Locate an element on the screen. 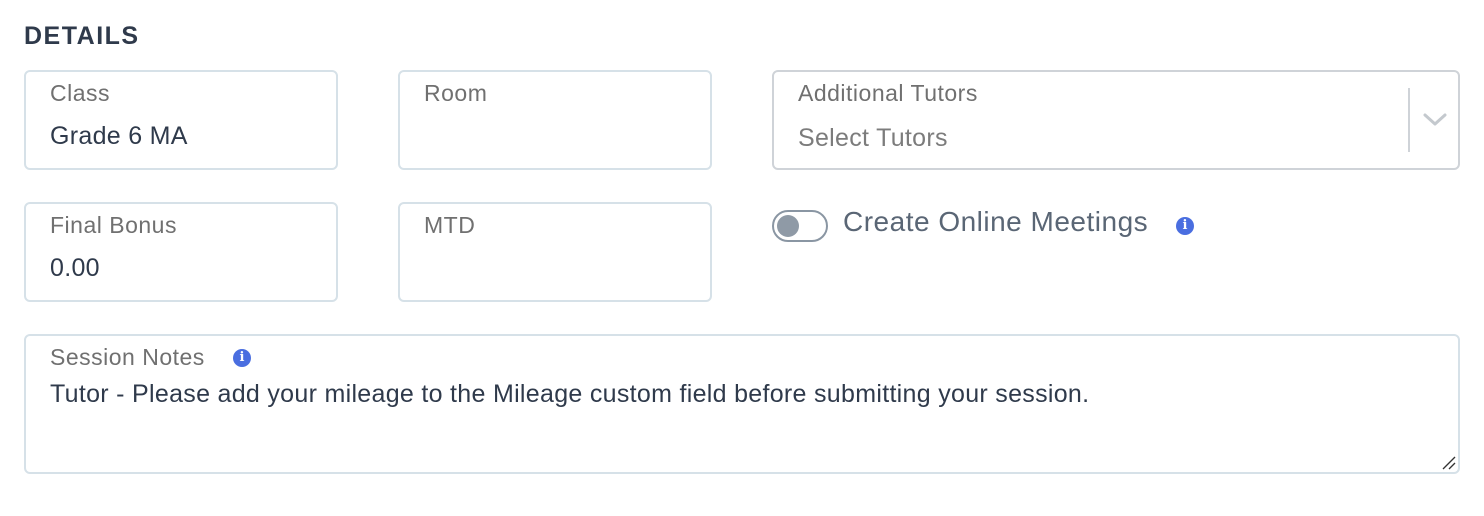 The height and width of the screenshot is (516, 1484). room-field: Room is located at coordinates (555, 120).